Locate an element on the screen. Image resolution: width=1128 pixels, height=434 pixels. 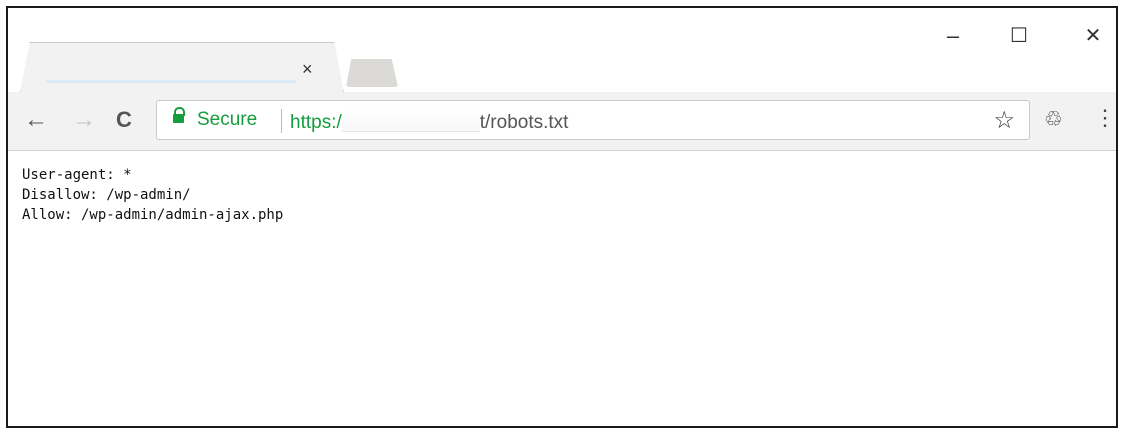
lock-icon is located at coordinates (179, 115).